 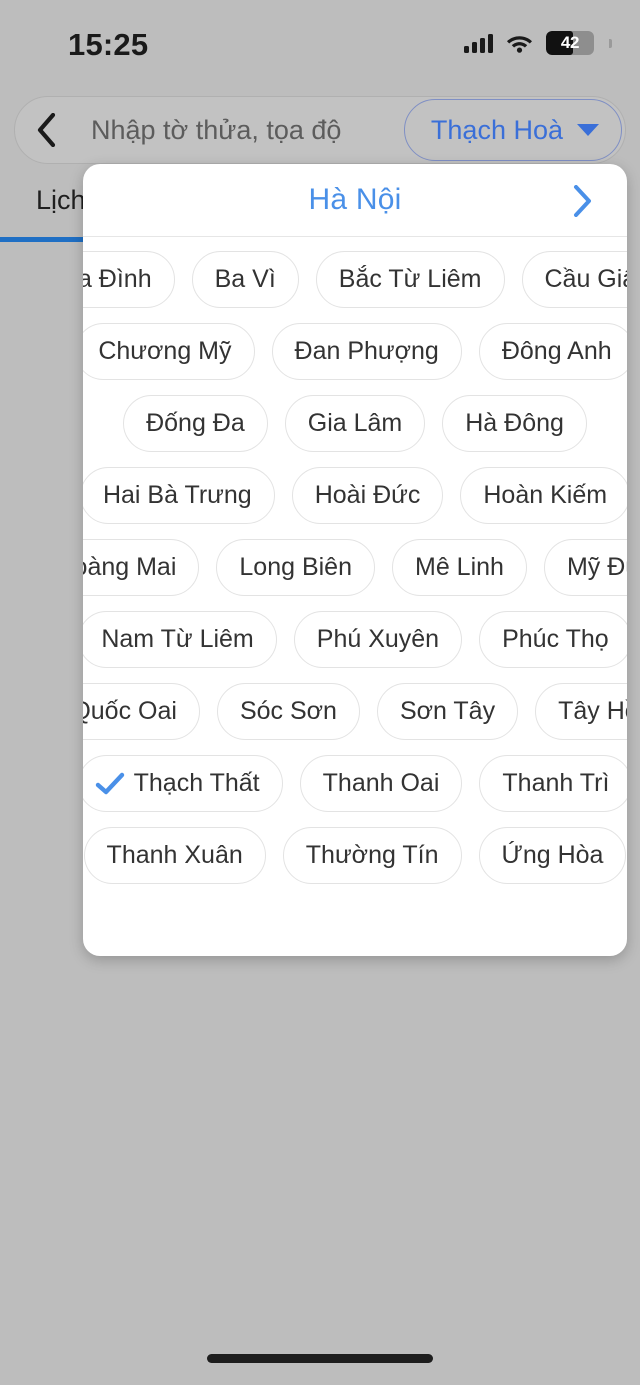 I want to click on district-chip: Bắc Từ Liêm, so click(x=410, y=279).